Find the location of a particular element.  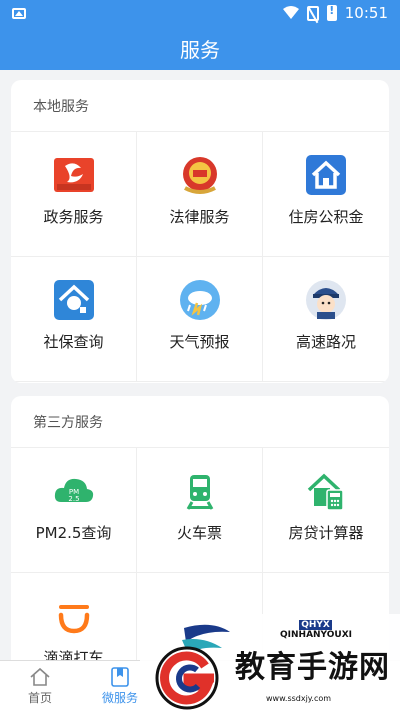

service-label: 社保查询 is located at coordinates (73, 342).